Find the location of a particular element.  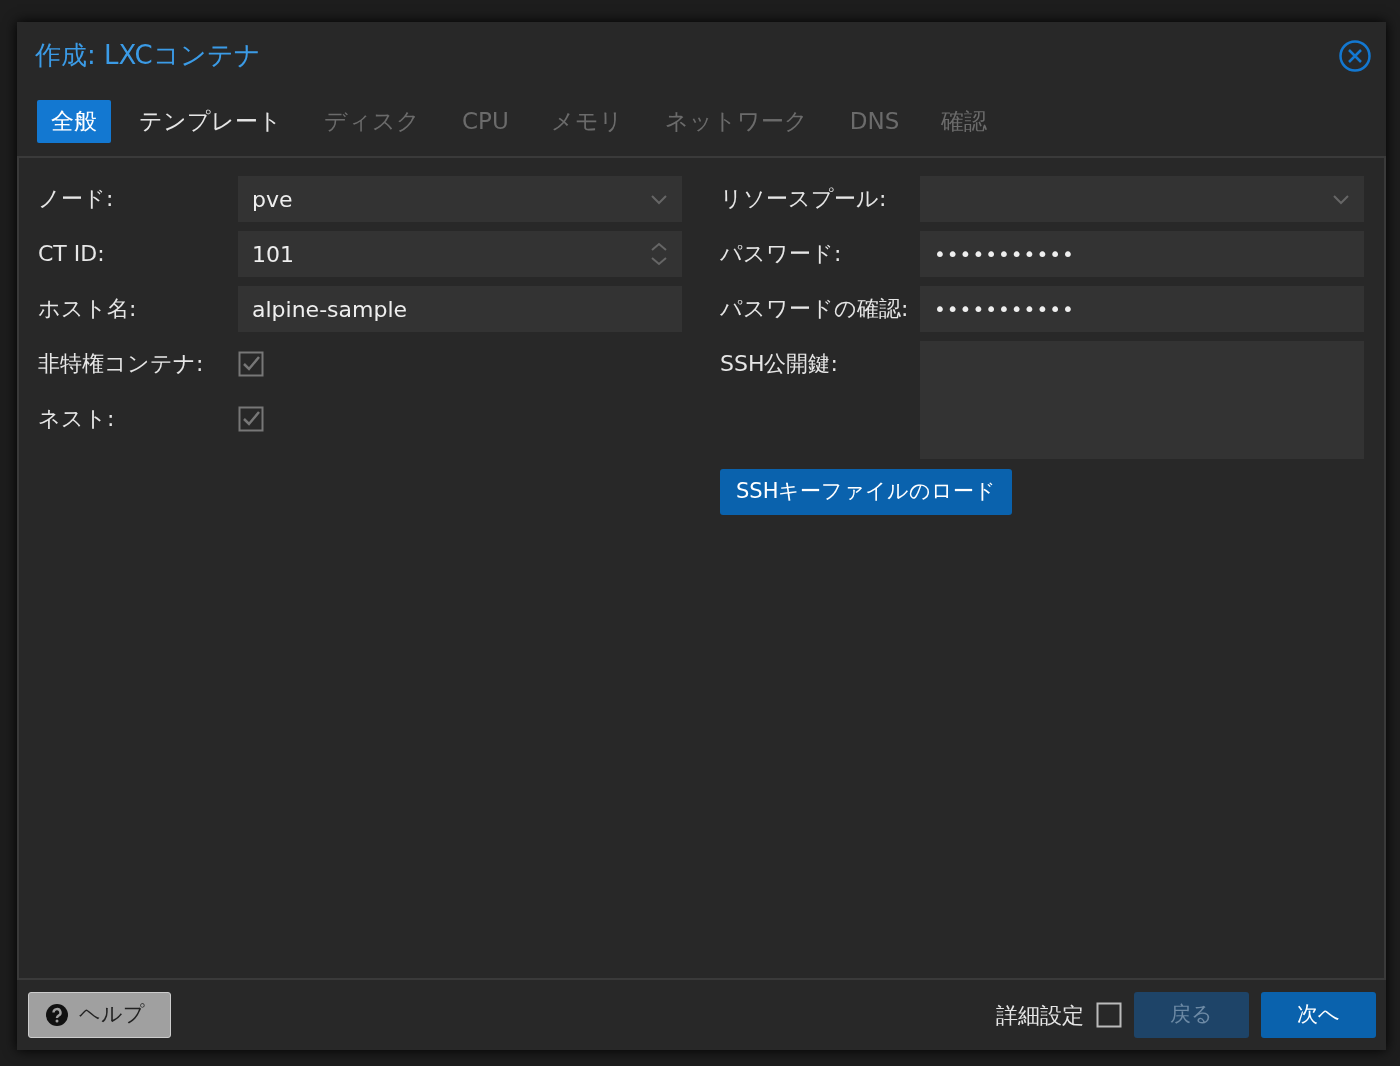

field-label: パスワード: is located at coordinates (781, 254).